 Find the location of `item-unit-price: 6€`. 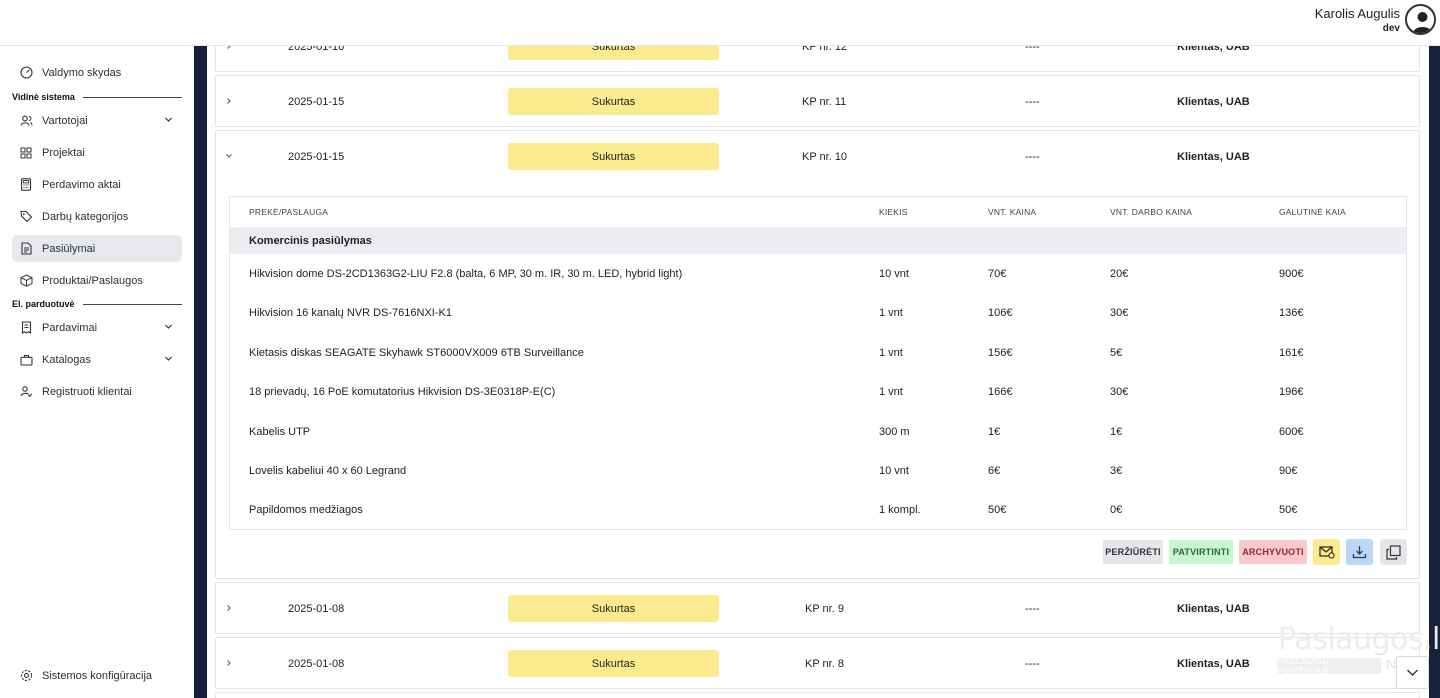

item-unit-price: 6€ is located at coordinates (994, 470).